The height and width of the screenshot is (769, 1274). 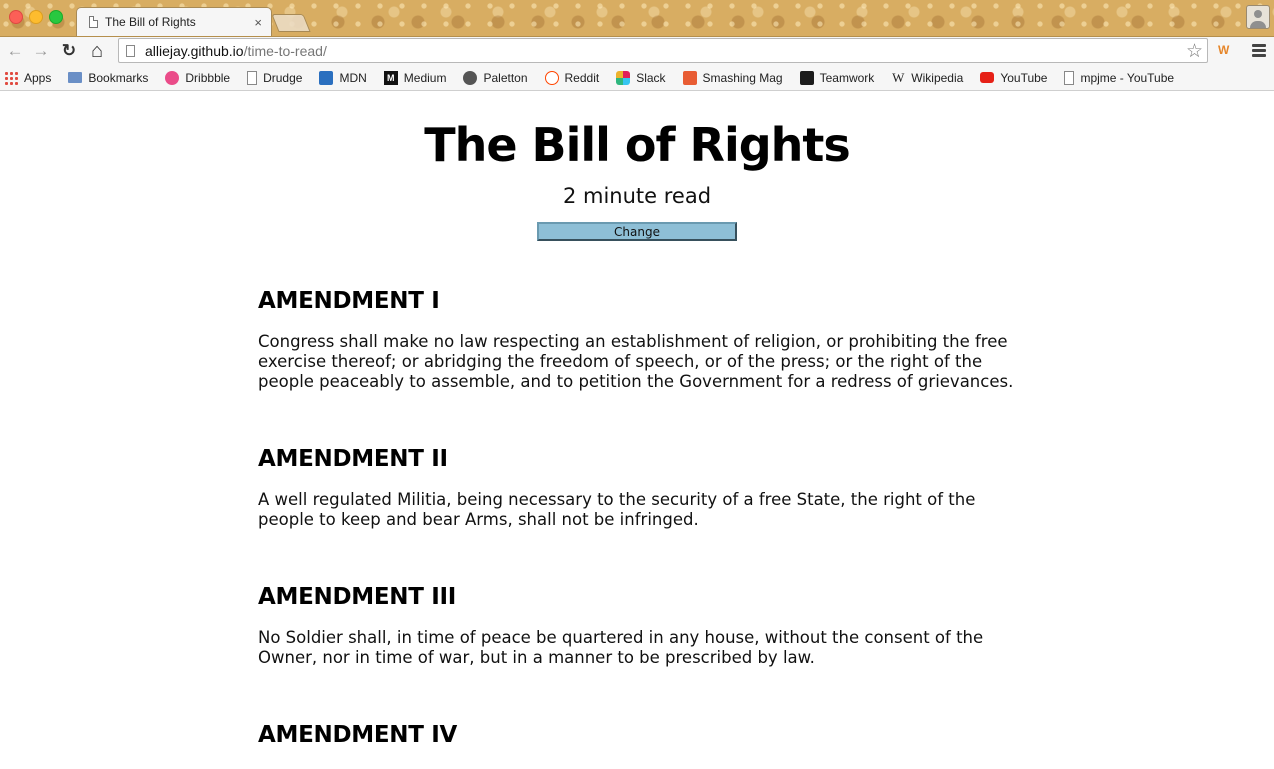 What do you see at coordinates (1024, 77) in the screenshot?
I see `bookmark-label: YouTube` at bounding box center [1024, 77].